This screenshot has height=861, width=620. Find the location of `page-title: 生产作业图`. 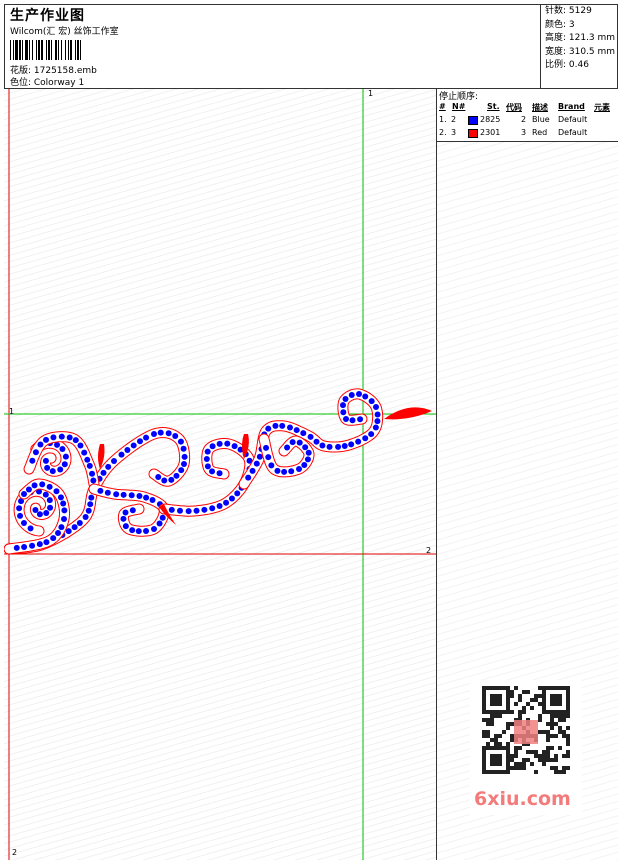

page-title: 生产作业图 is located at coordinates (47, 16).